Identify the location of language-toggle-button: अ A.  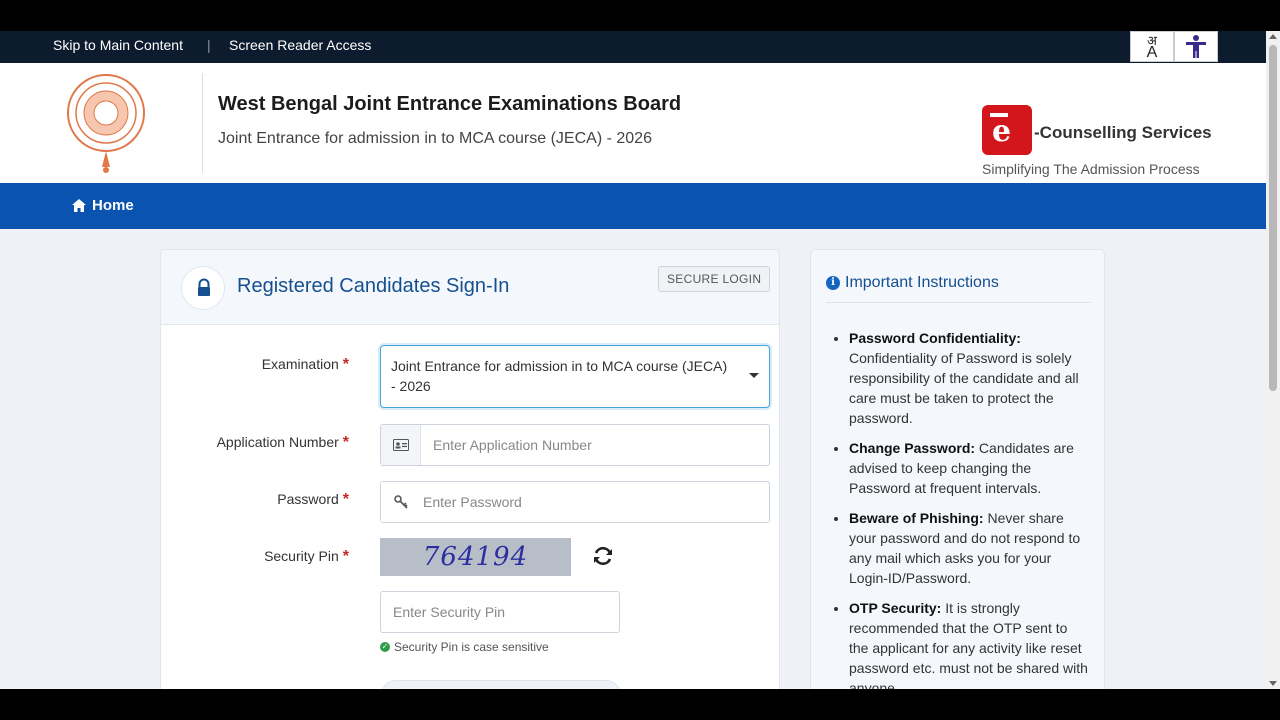
(1152, 46).